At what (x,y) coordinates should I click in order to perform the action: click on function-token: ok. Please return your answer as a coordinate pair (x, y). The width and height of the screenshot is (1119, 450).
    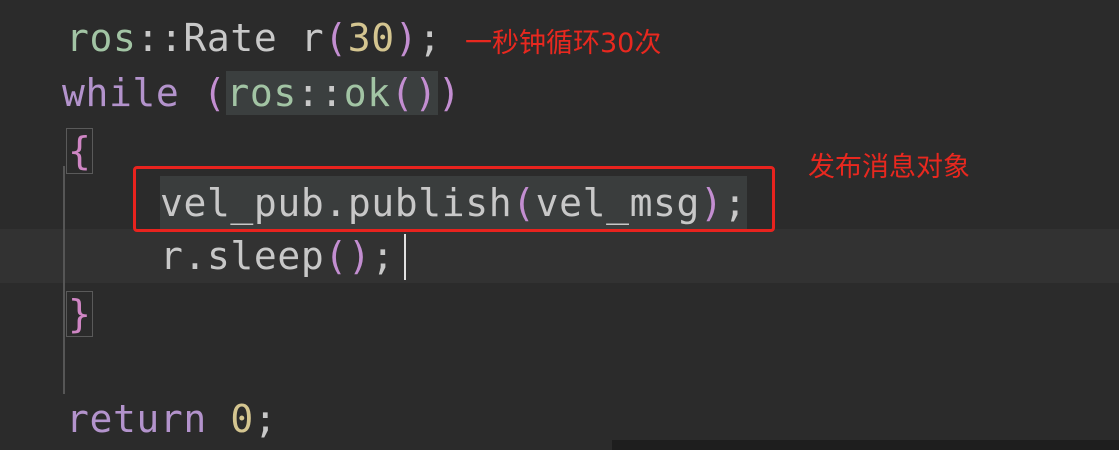
    Looking at the image, I should click on (367, 93).